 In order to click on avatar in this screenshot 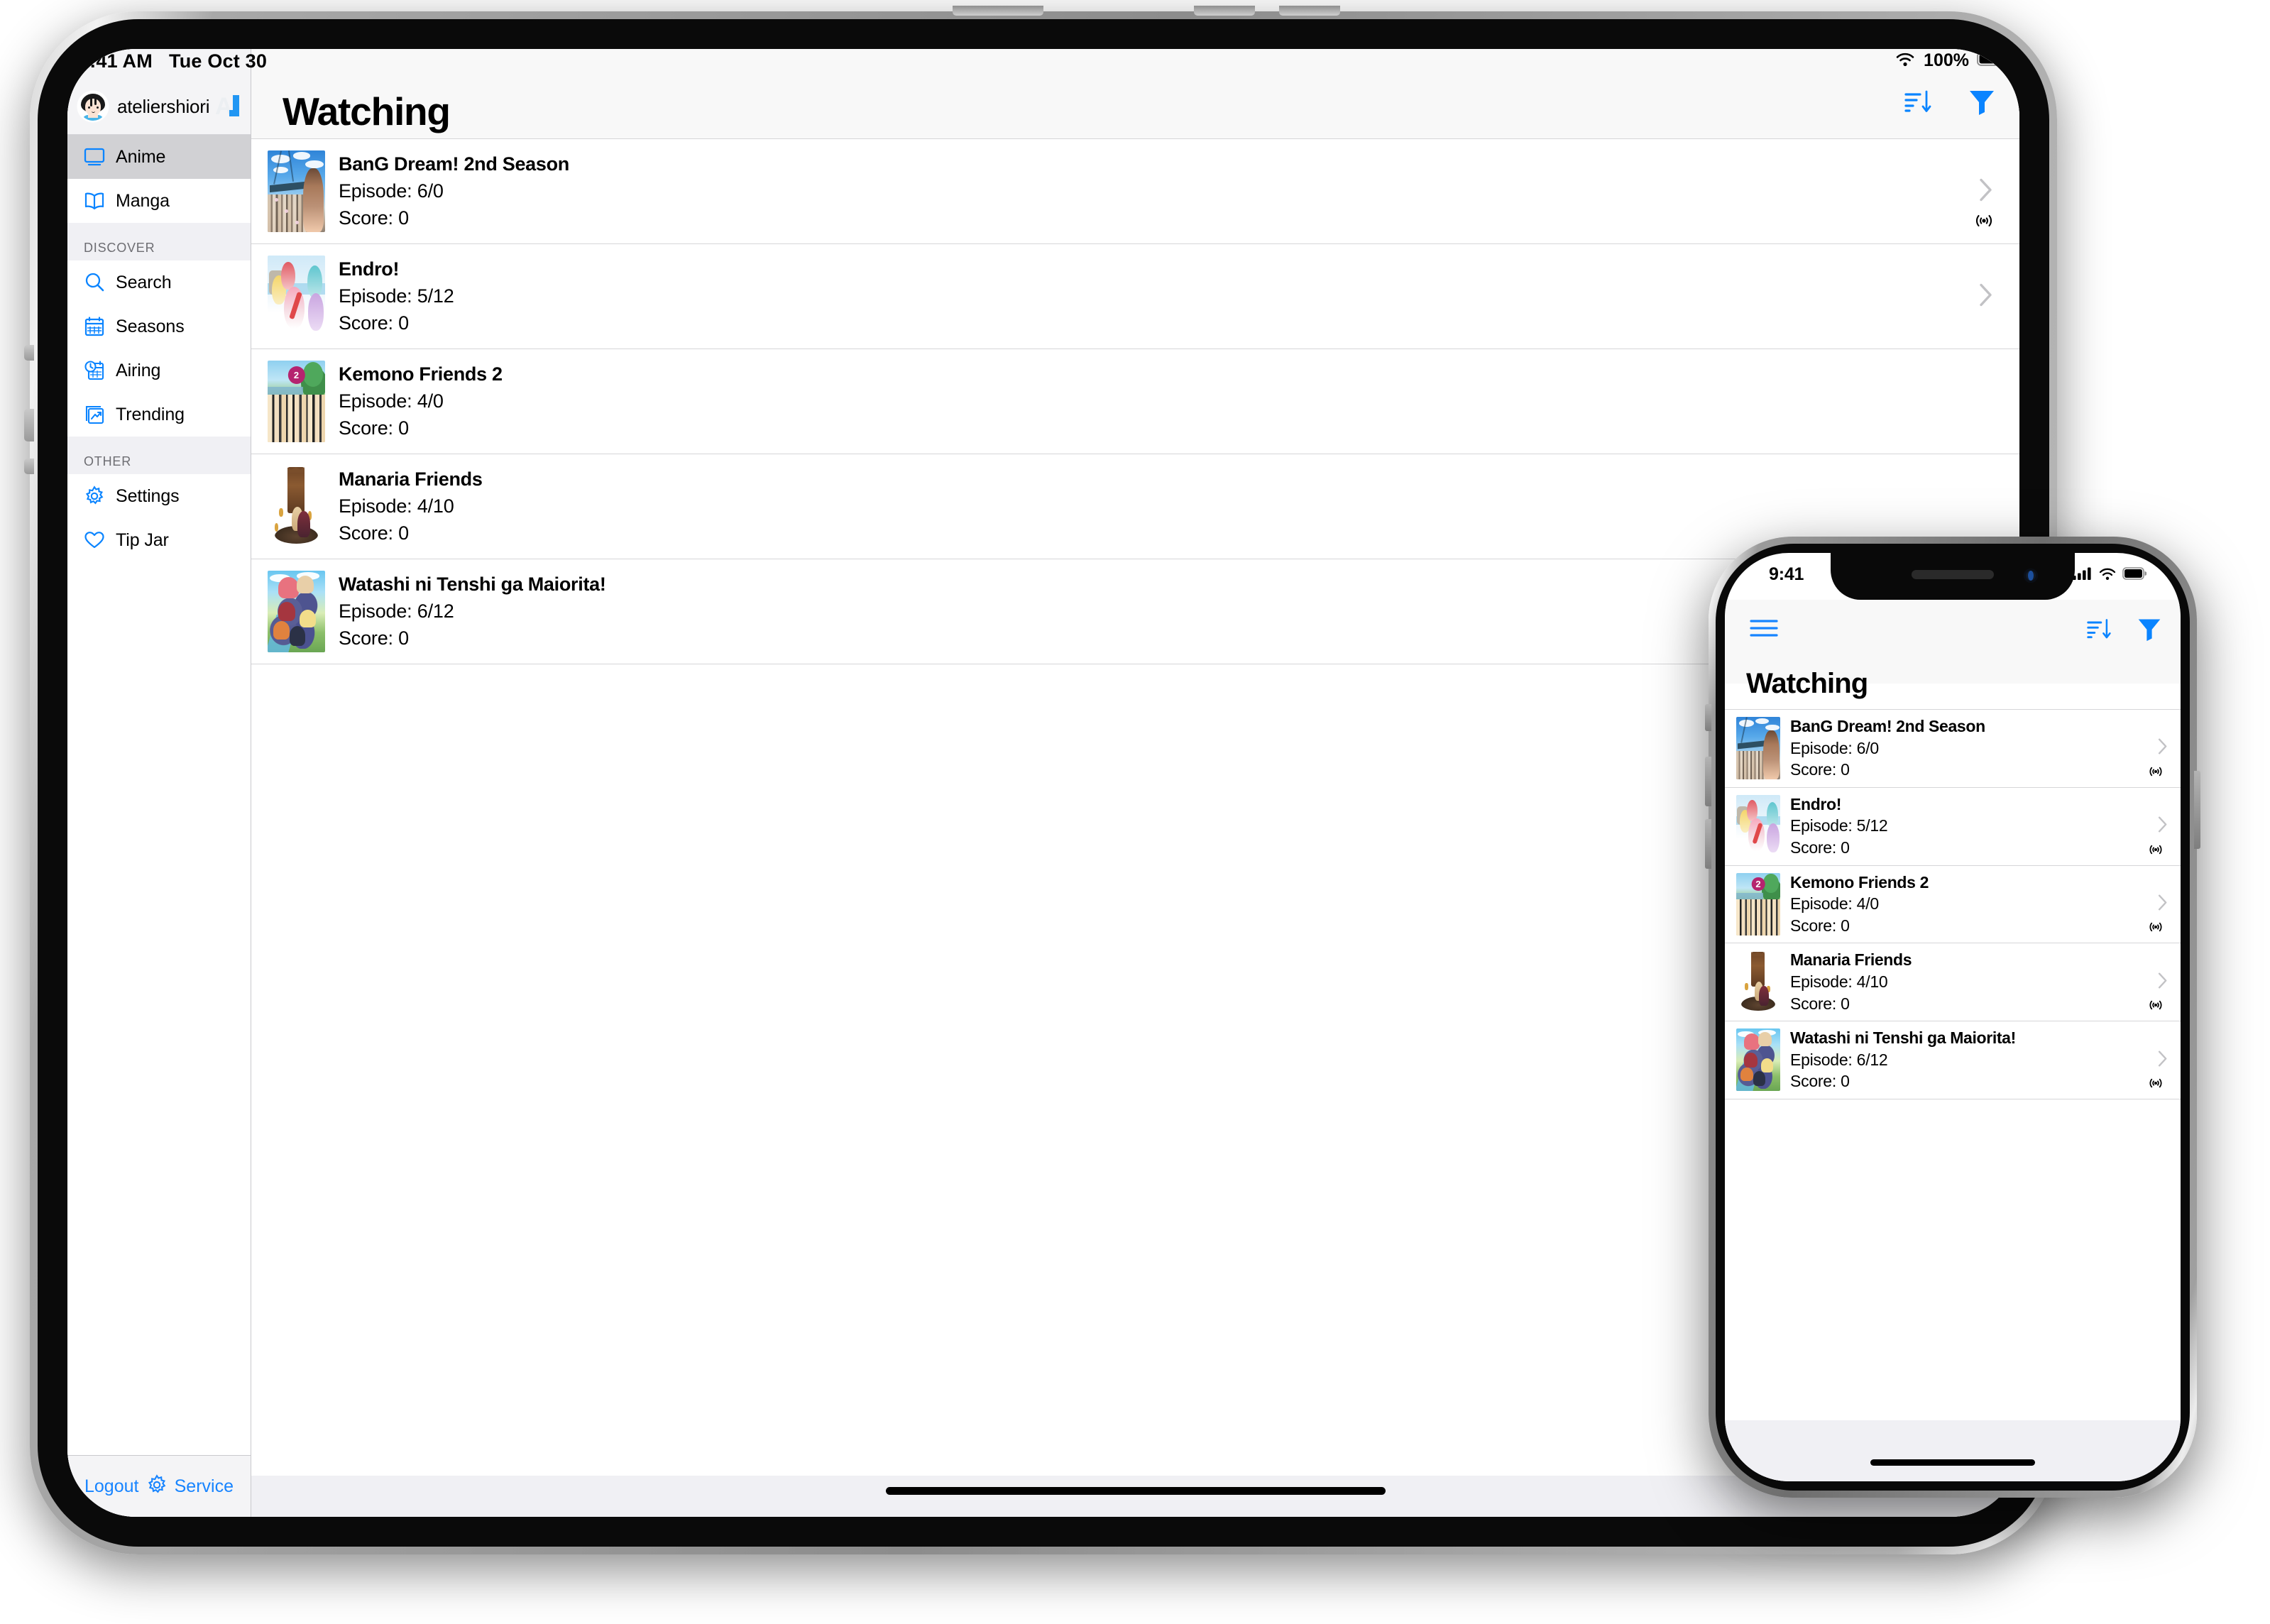, I will do `click(93, 106)`.